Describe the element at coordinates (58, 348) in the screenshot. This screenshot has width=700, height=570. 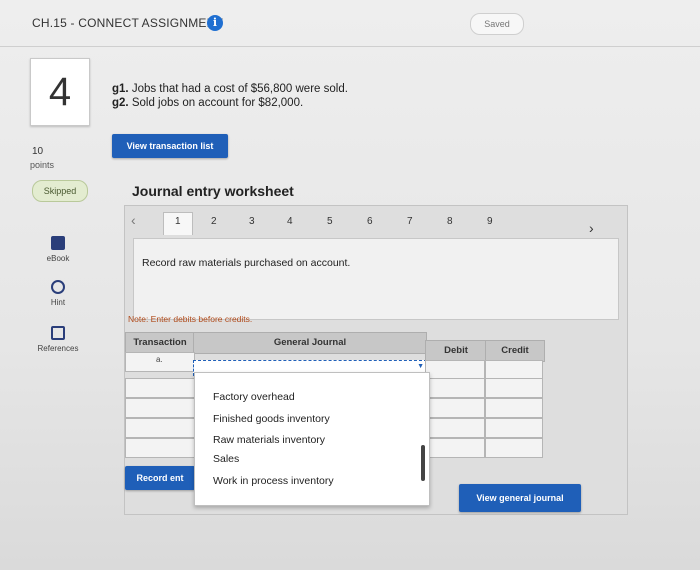
I see `references-label: References` at that location.